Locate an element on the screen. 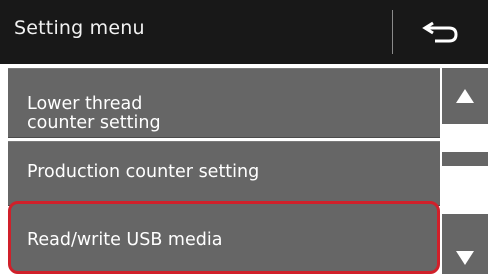 The width and height of the screenshot is (488, 274). menu-item-label-line2: counter setting is located at coordinates (94, 123).